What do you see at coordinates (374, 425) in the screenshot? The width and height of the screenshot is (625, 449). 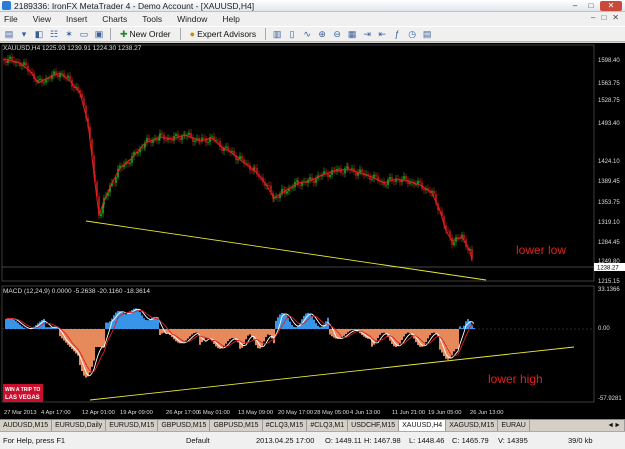 I see `tab-usdchf-m15: USDCHF,M15` at bounding box center [374, 425].